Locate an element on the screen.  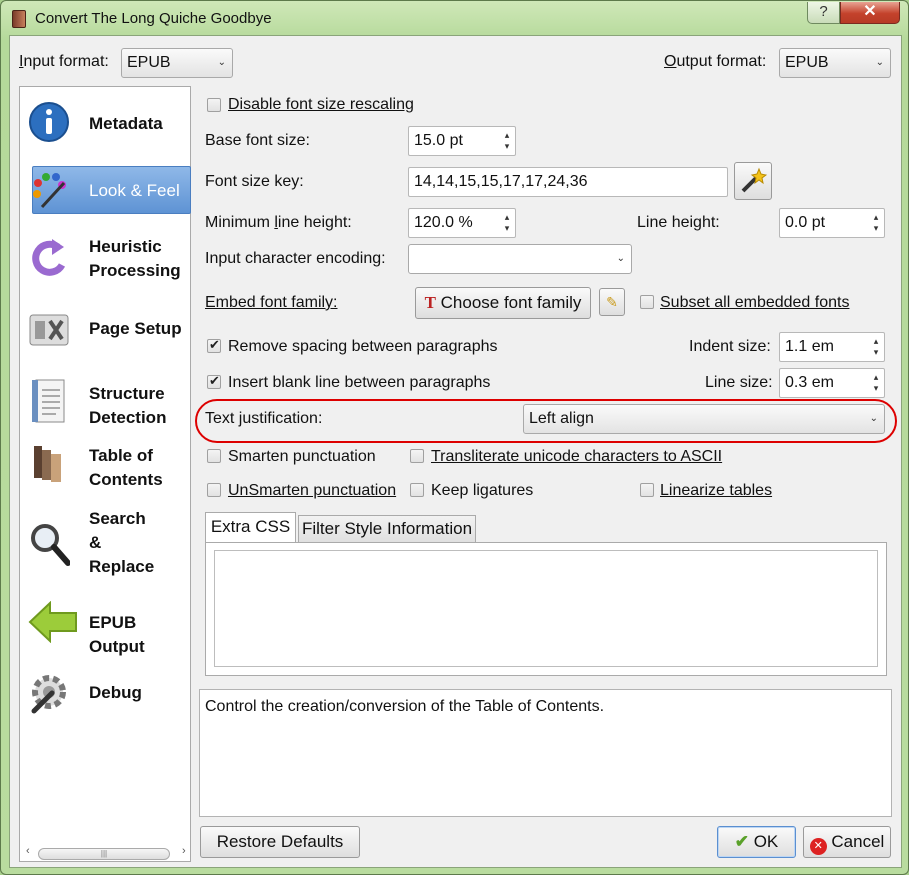
palette-icon is located at coordinates (49, 191).